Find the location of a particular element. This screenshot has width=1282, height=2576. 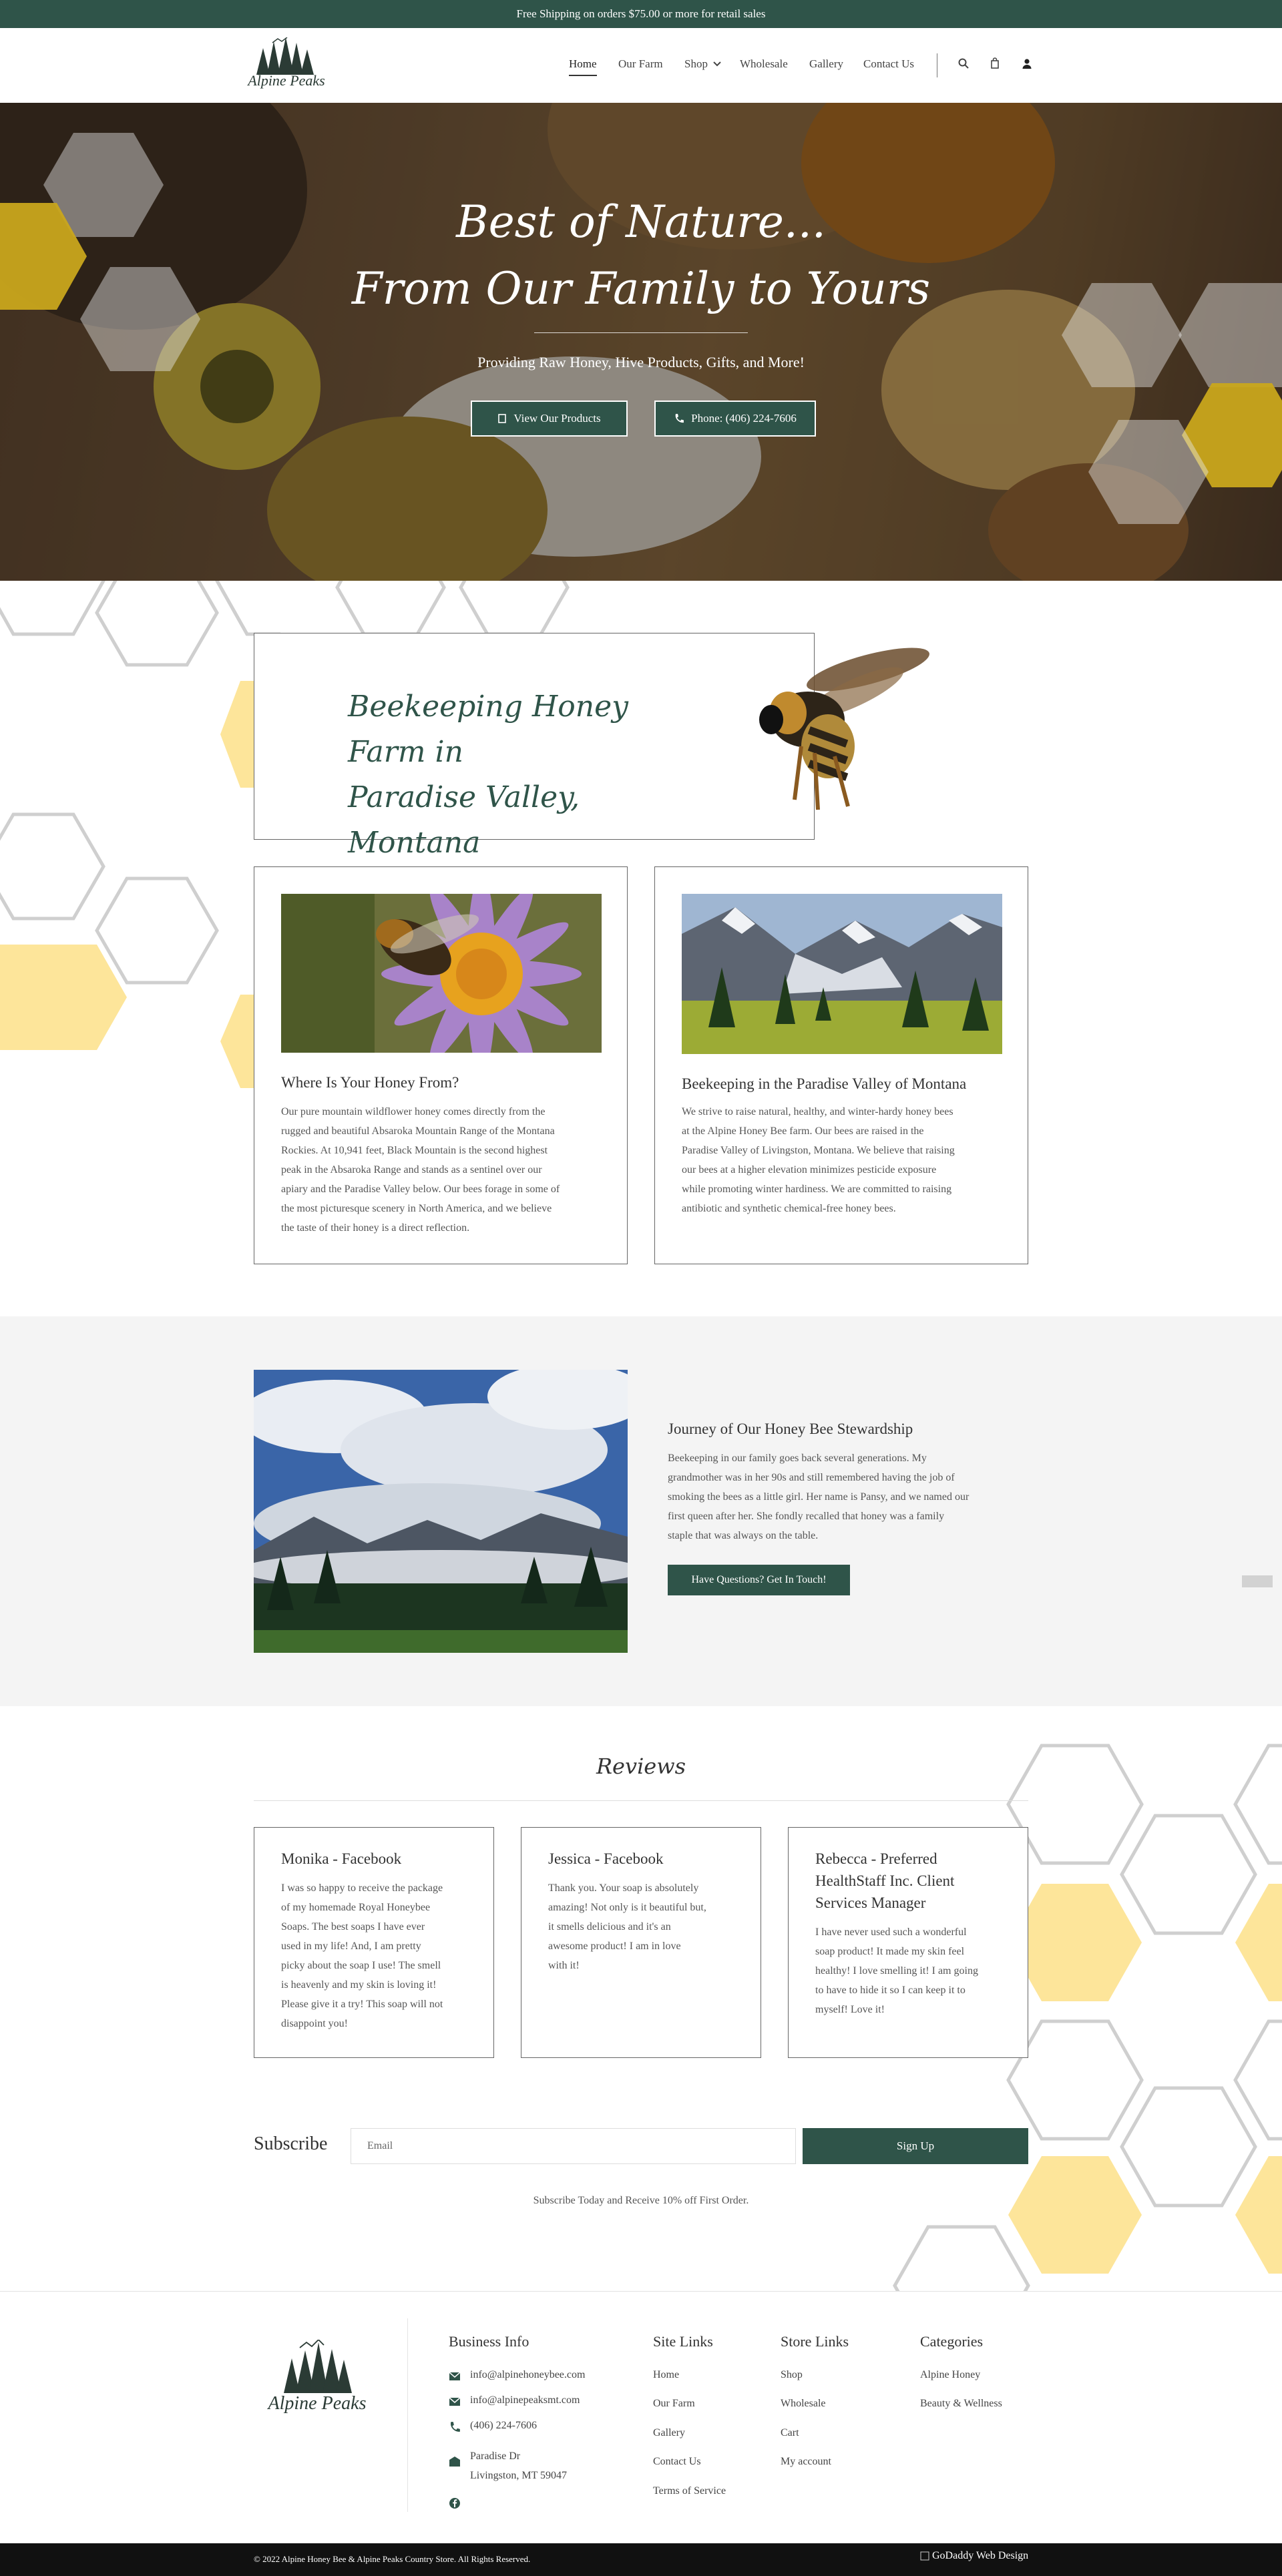

footer-logo: Alpine Peaks is located at coordinates (317, 2382).